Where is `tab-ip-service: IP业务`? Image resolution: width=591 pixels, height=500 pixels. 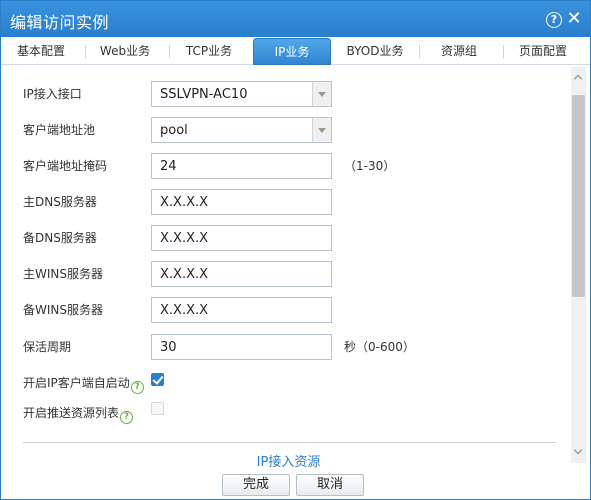 tab-ip-service: IP业务 is located at coordinates (292, 51).